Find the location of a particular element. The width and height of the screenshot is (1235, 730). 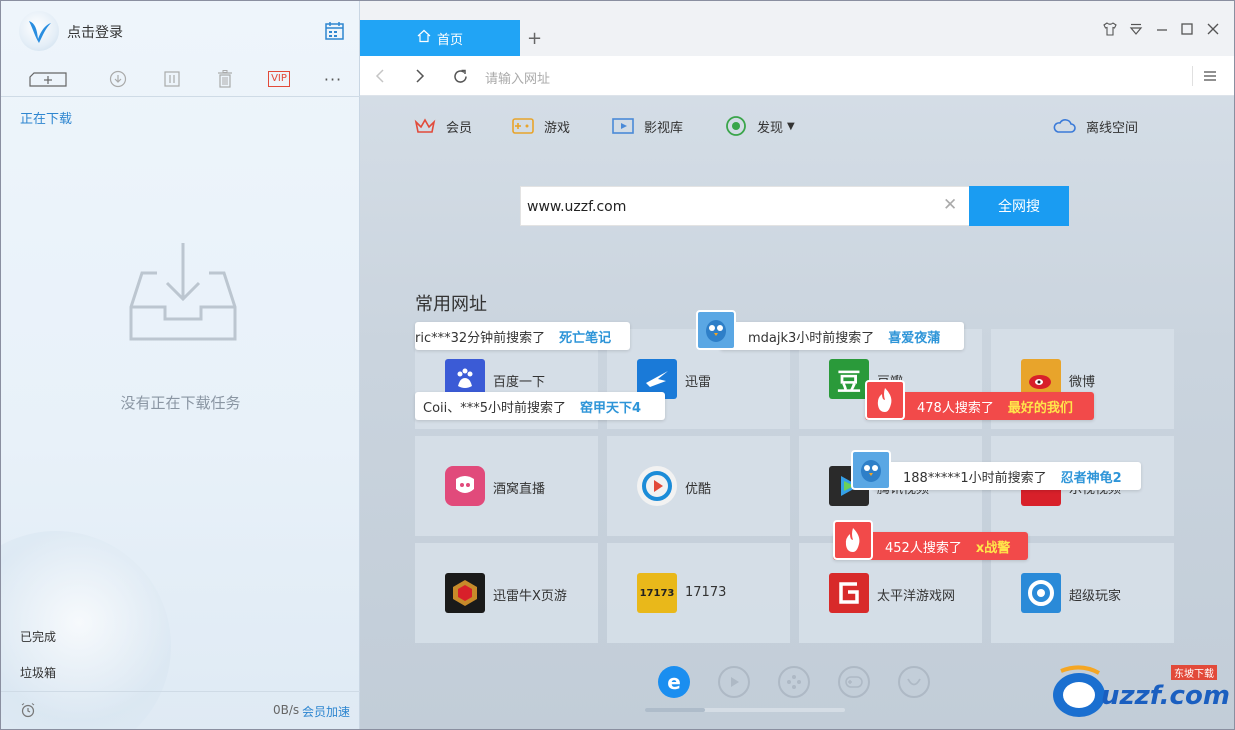

crown-icon is located at coordinates (425, 126).